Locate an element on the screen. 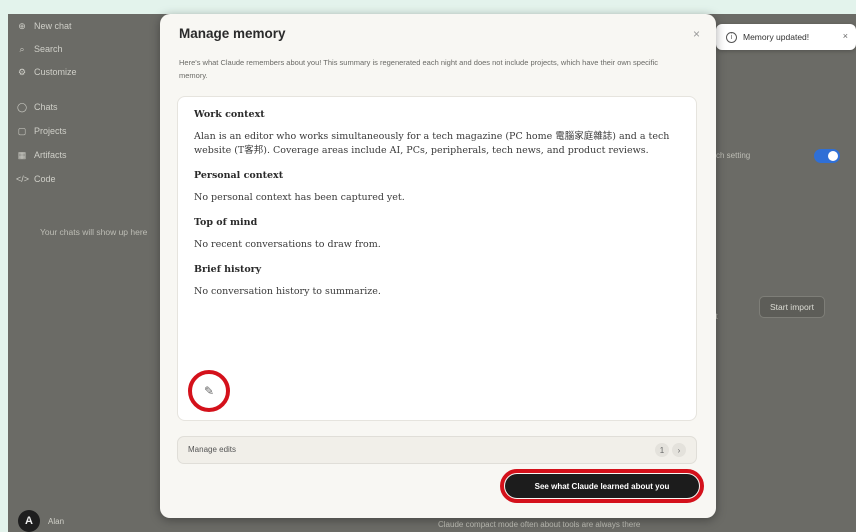 Image resolution: width=856 pixels, height=532 pixels. user-name: Alan is located at coordinates (56, 521).